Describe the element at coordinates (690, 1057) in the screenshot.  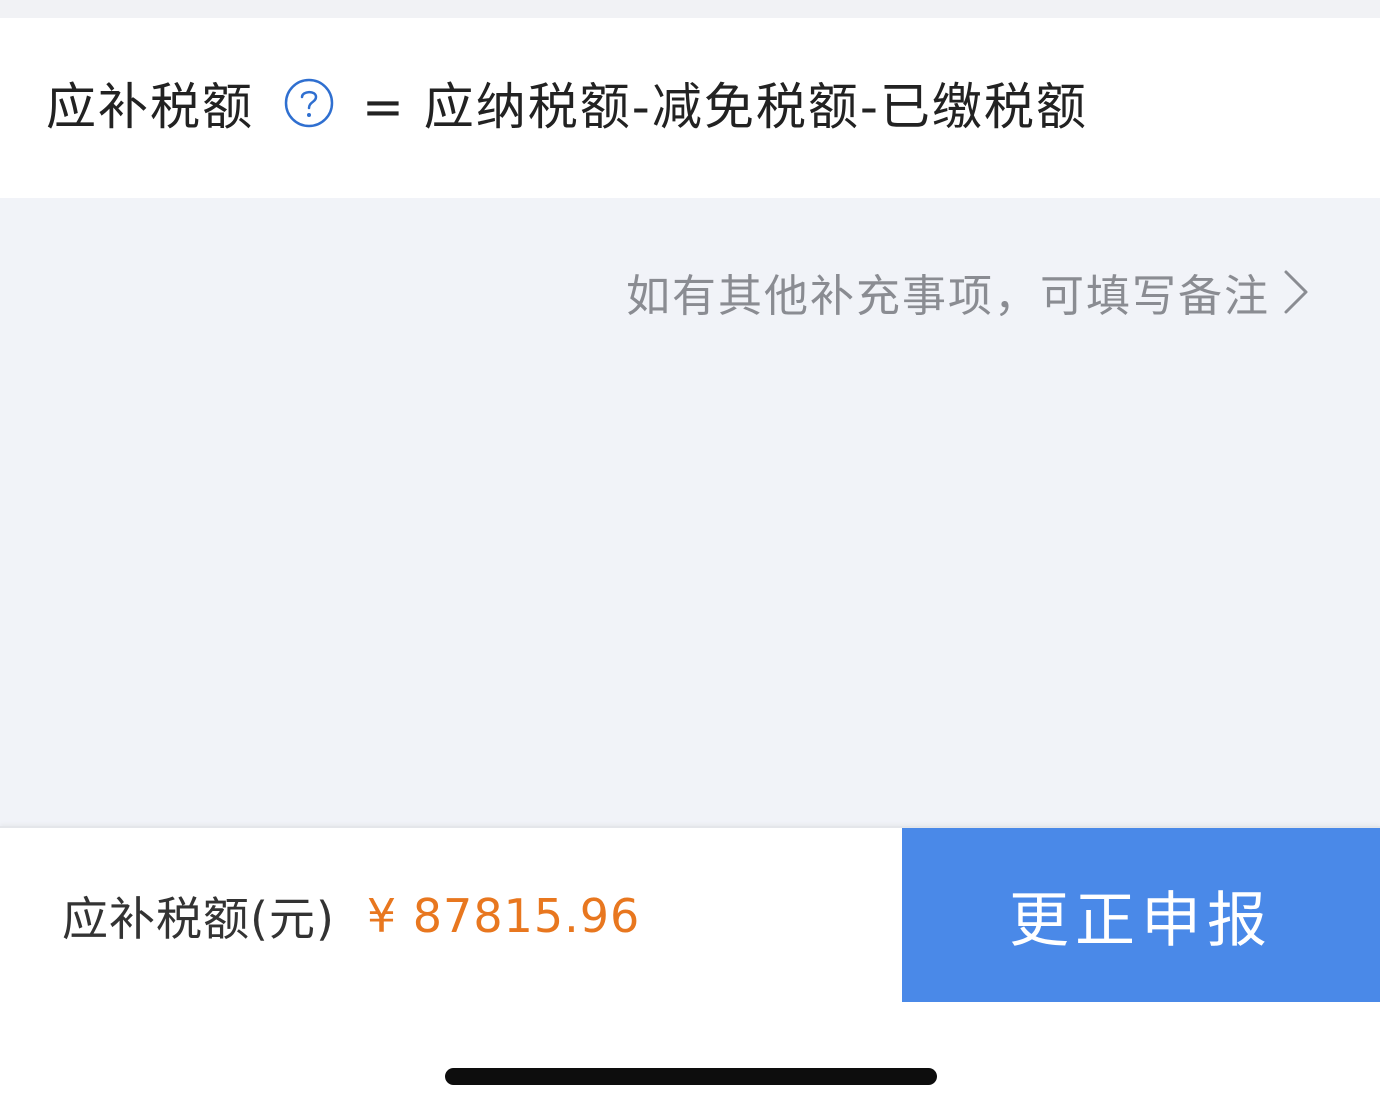
I see `home-indicator-area` at that location.